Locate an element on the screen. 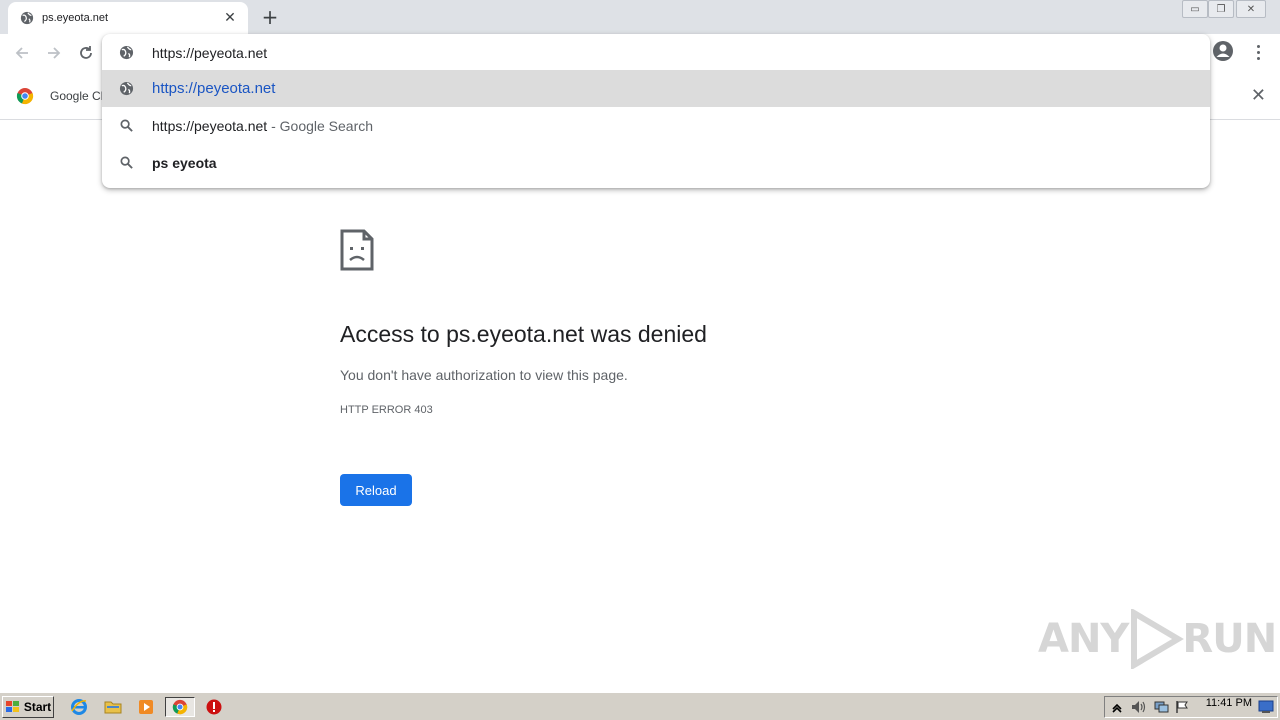 The image size is (1280, 720). bookmark-label: Google Cl is located at coordinates (77, 96).